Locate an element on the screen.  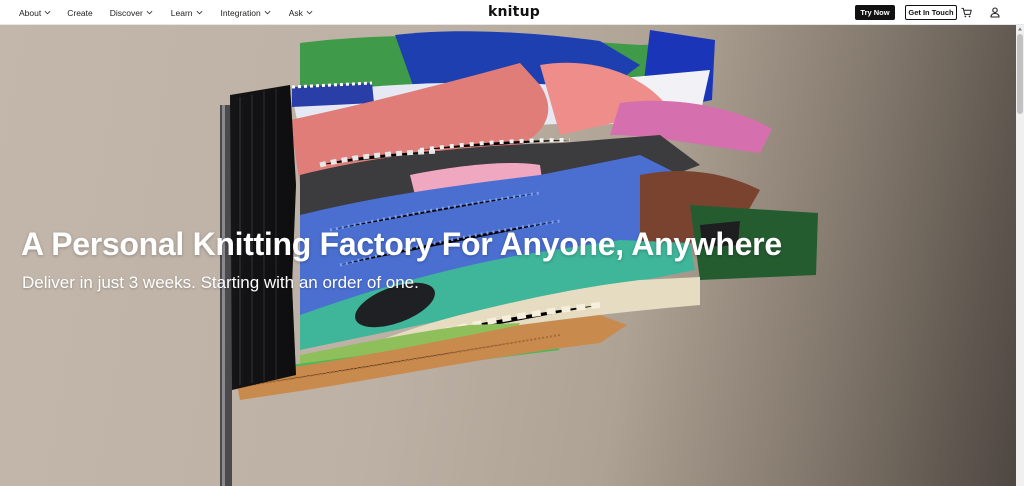
scroll-up-arrow-icon is located at coordinates (1020, 29).